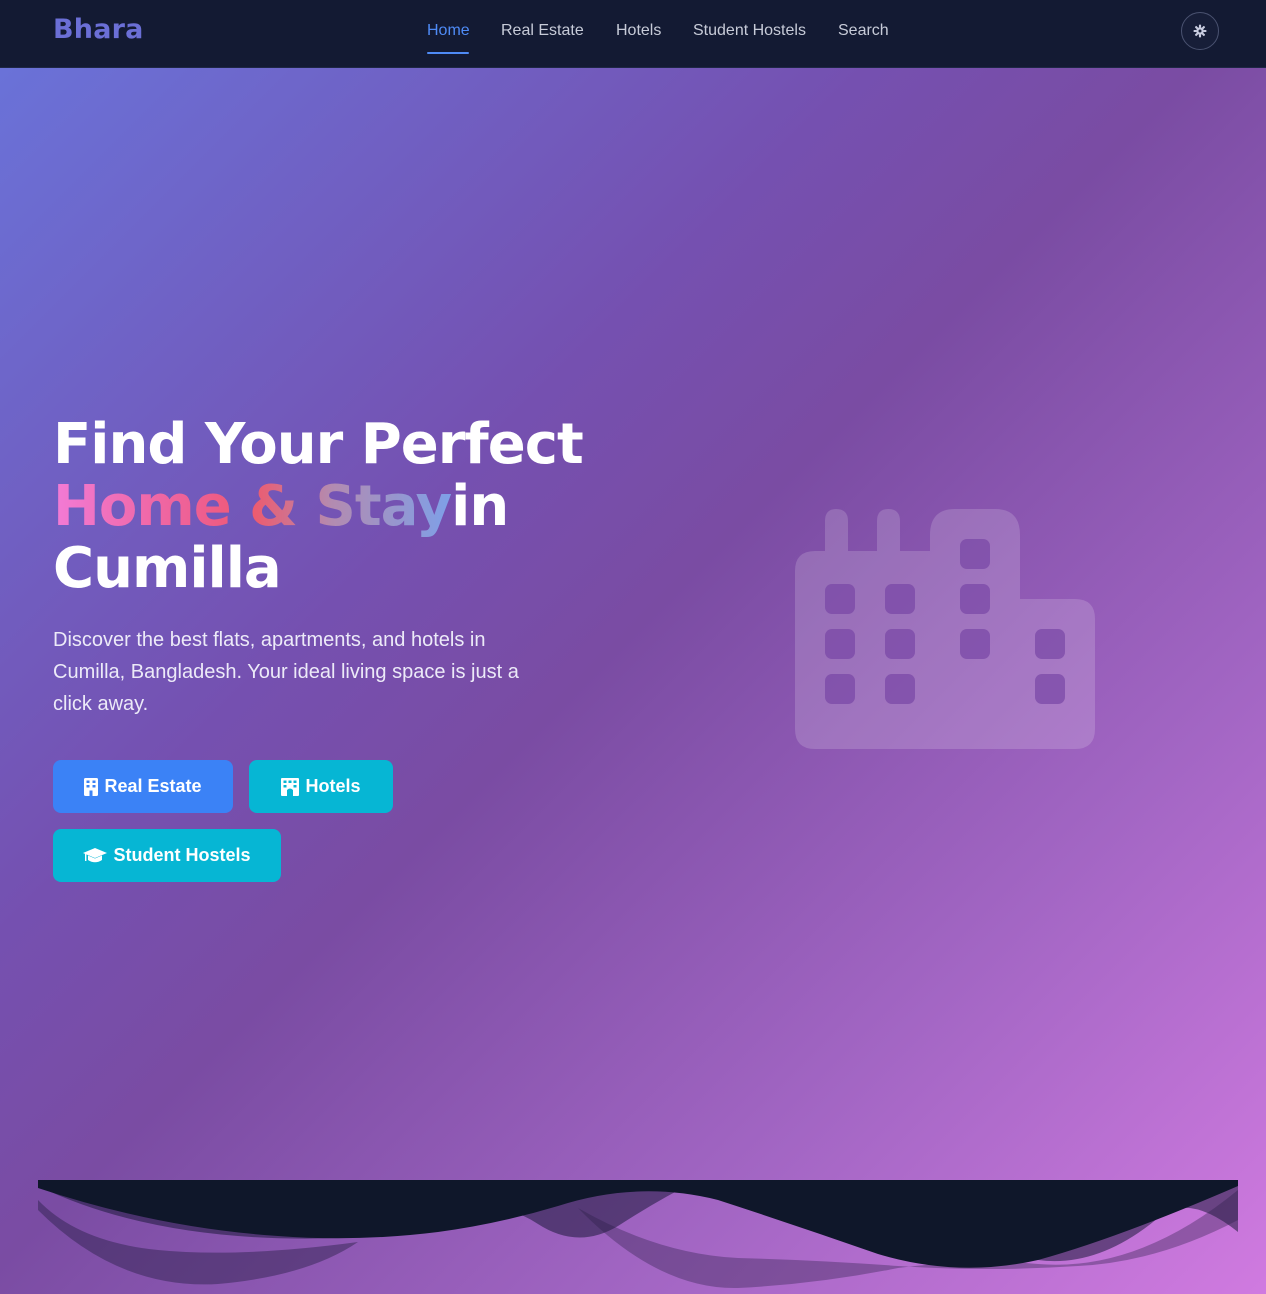 This screenshot has width=1266, height=1294. I want to click on hero-title-line3: Cumilla, so click(167, 568).